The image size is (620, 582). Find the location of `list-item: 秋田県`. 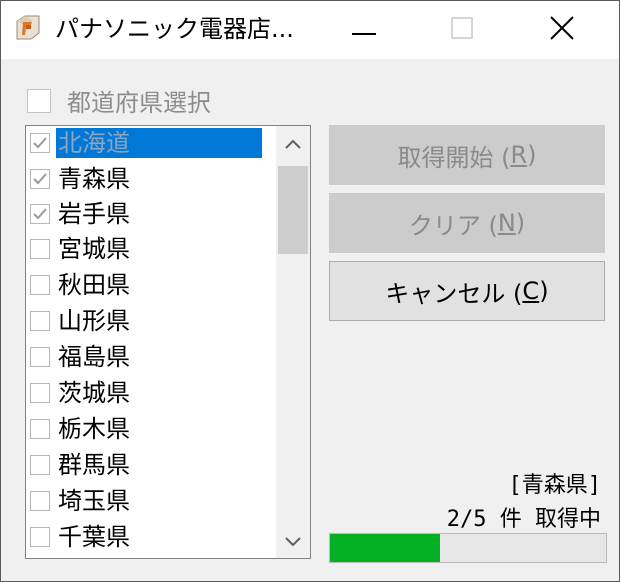

list-item: 秋田県 is located at coordinates (79, 285).